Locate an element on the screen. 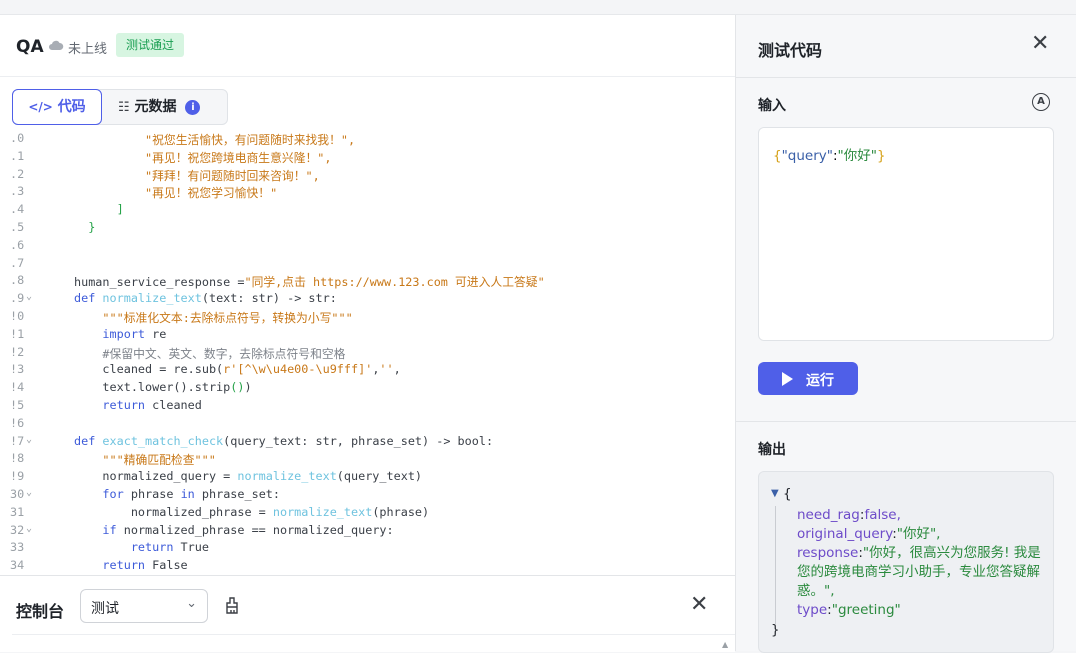  output-close-brace: } is located at coordinates (775, 630).